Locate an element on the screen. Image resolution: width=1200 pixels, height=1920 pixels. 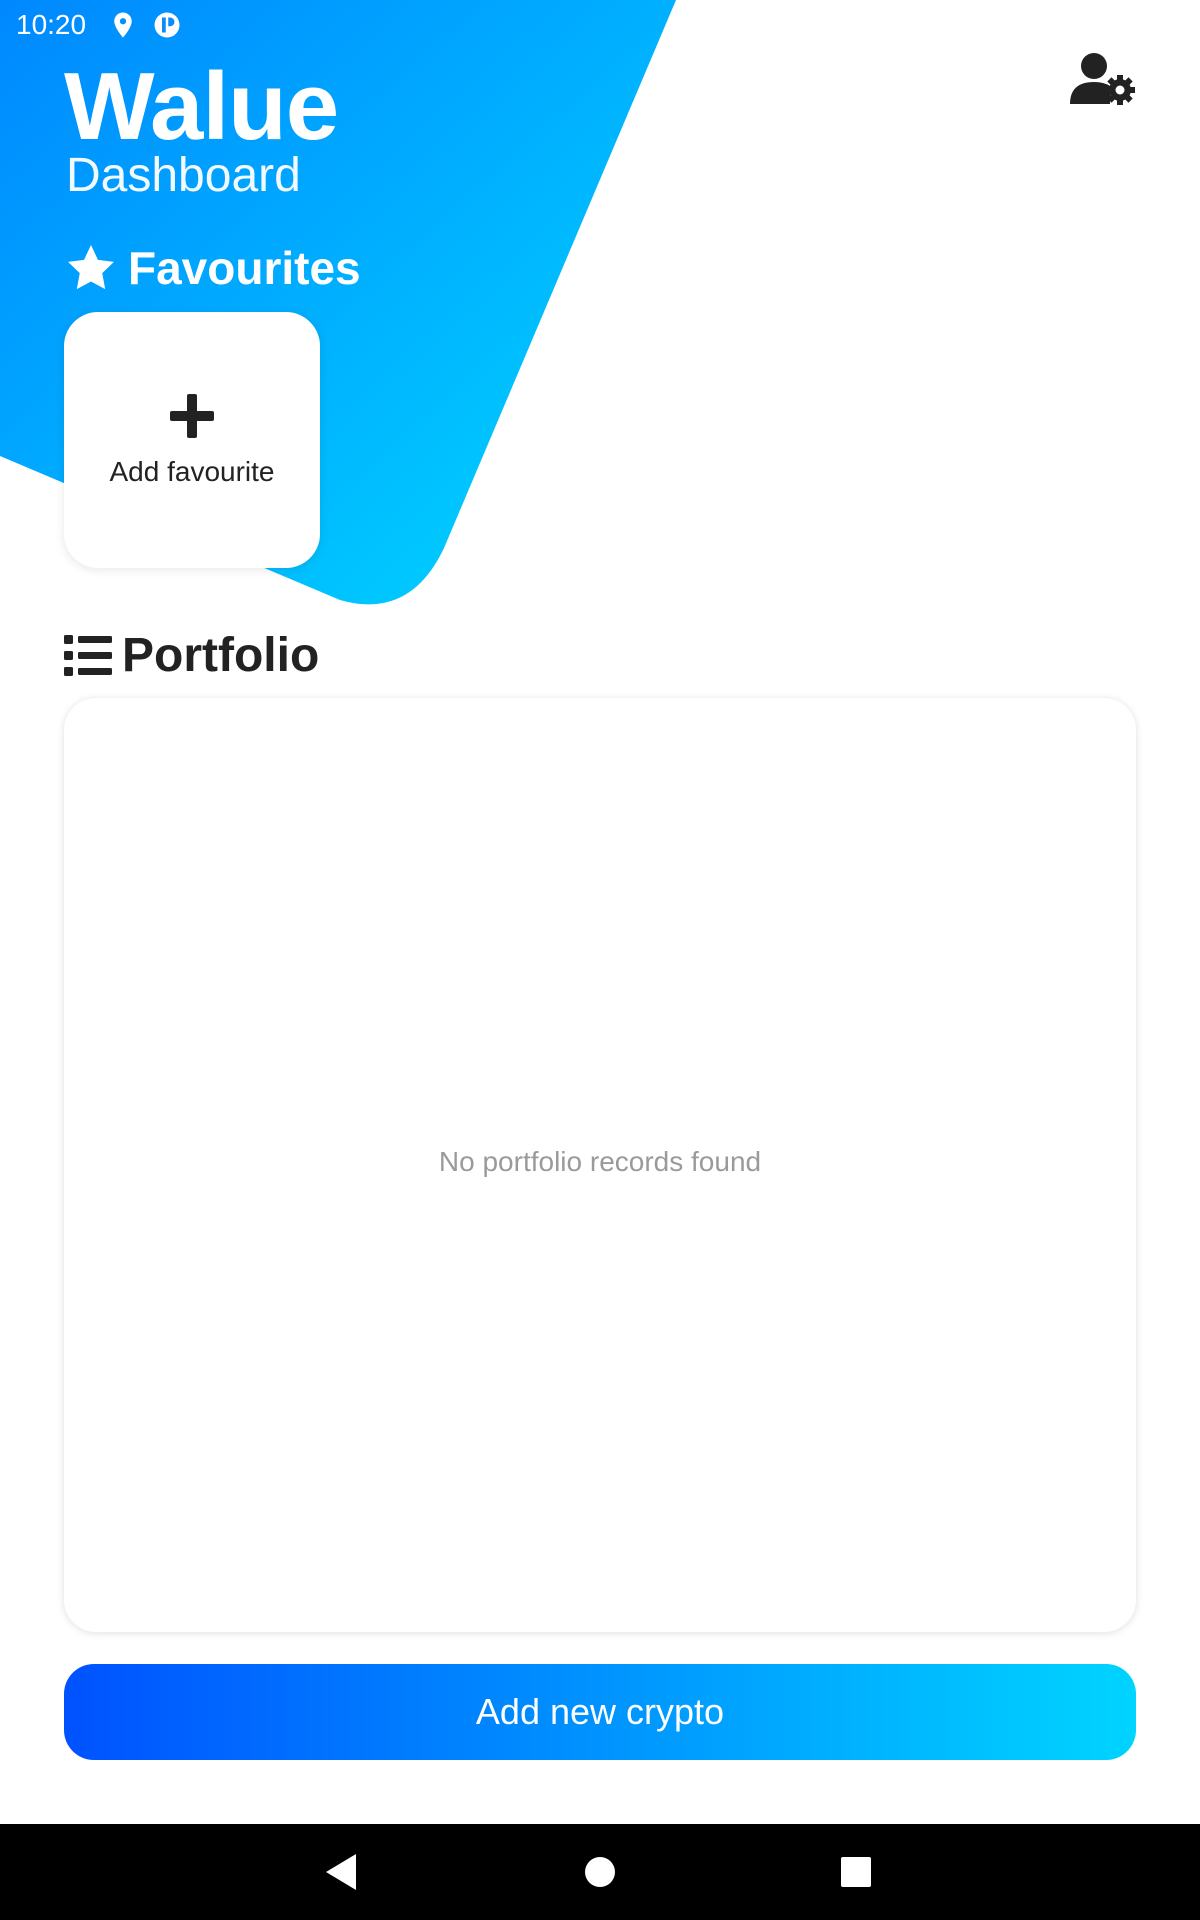
favourites-heading-label: Favourites is located at coordinates (244, 268).